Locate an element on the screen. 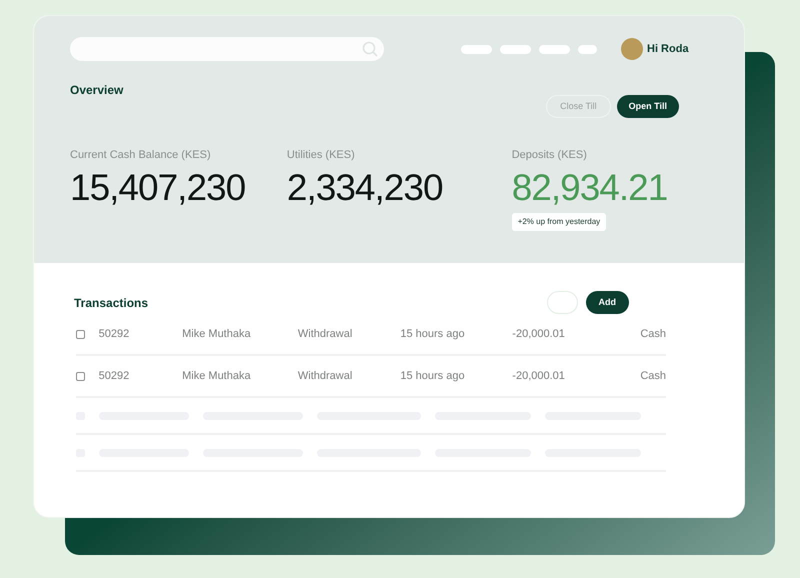 The width and height of the screenshot is (800, 578). stat-value: 82,934.21 is located at coordinates (590, 188).